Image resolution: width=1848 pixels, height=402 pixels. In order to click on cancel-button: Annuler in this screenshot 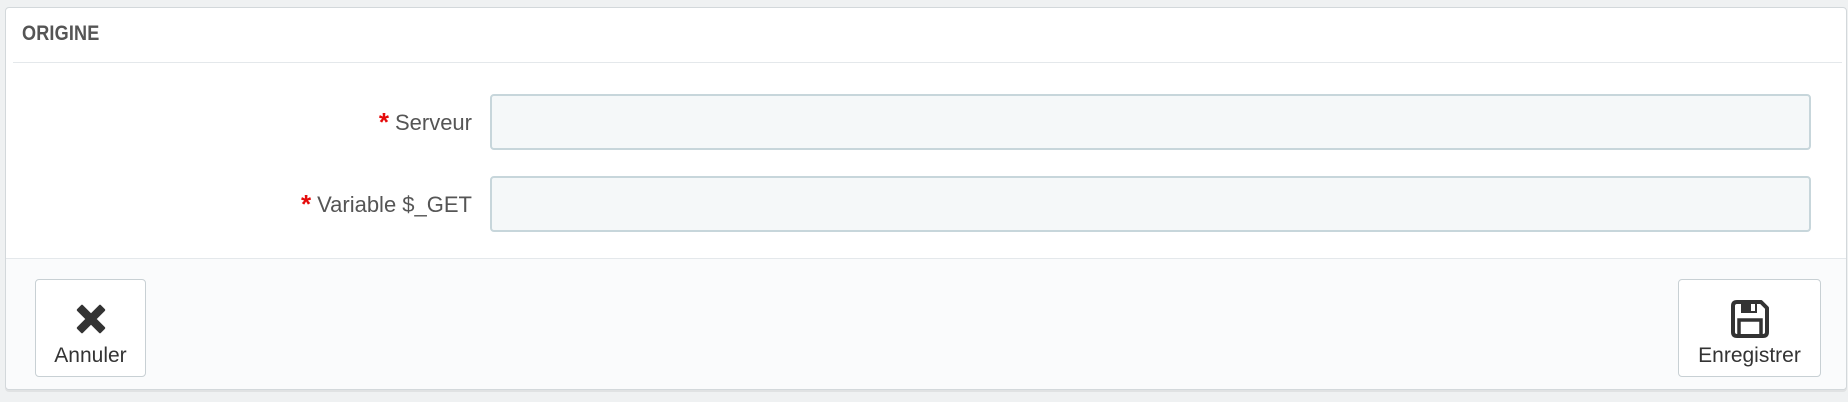, I will do `click(90, 328)`.